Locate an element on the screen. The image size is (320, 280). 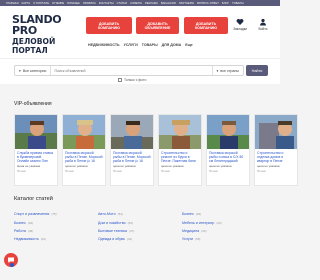
catalog-title: Каталог статей is located at coordinates (33, 199).